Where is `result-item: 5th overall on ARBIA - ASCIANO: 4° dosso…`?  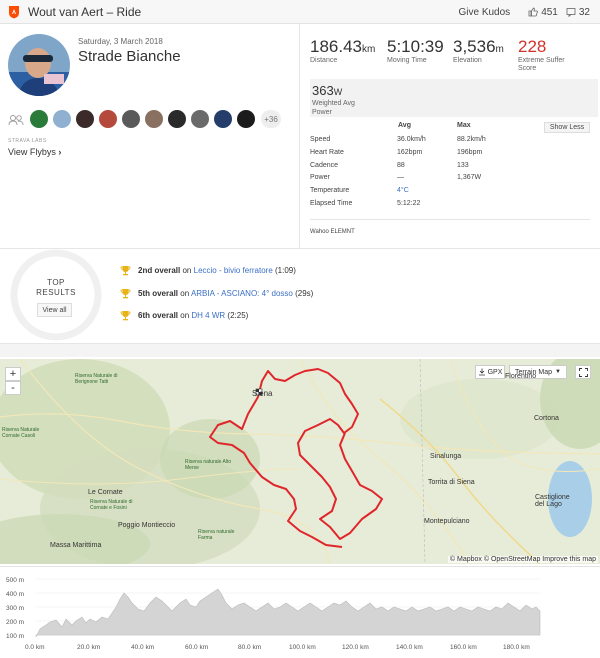
result-item: 5th overall on ARBIA - ASCIANO: 4° dosso… is located at coordinates (216, 293).